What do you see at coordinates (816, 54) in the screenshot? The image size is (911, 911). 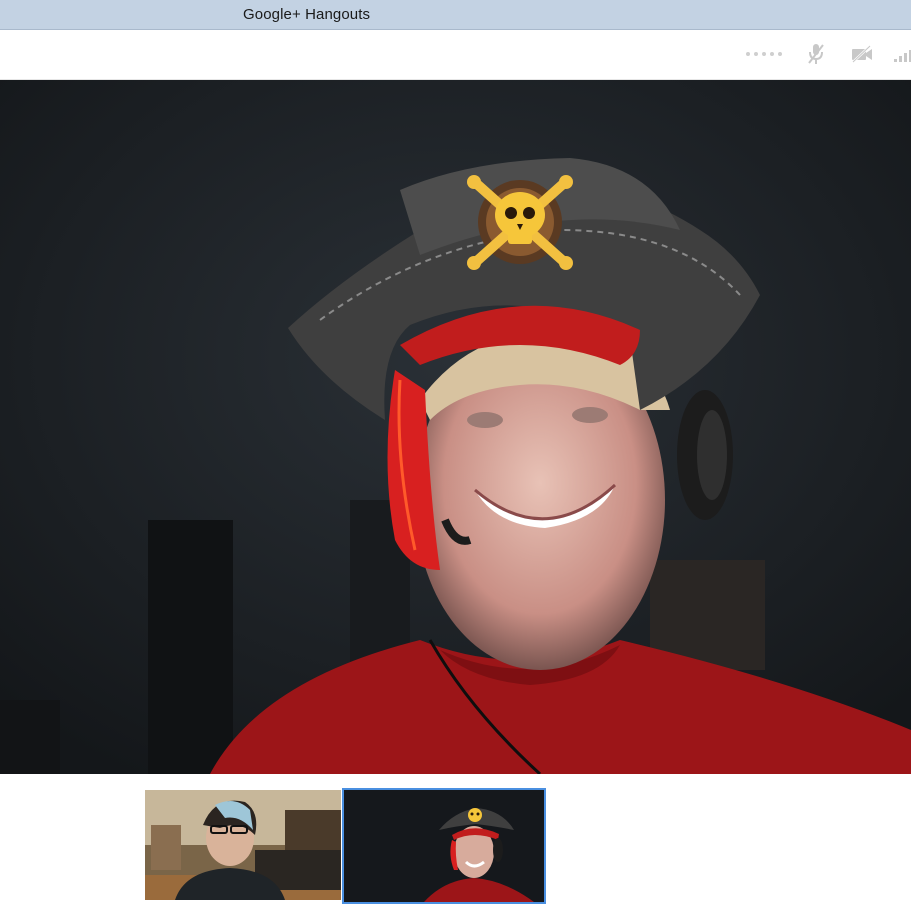 I see `mic-muted-icon` at bounding box center [816, 54].